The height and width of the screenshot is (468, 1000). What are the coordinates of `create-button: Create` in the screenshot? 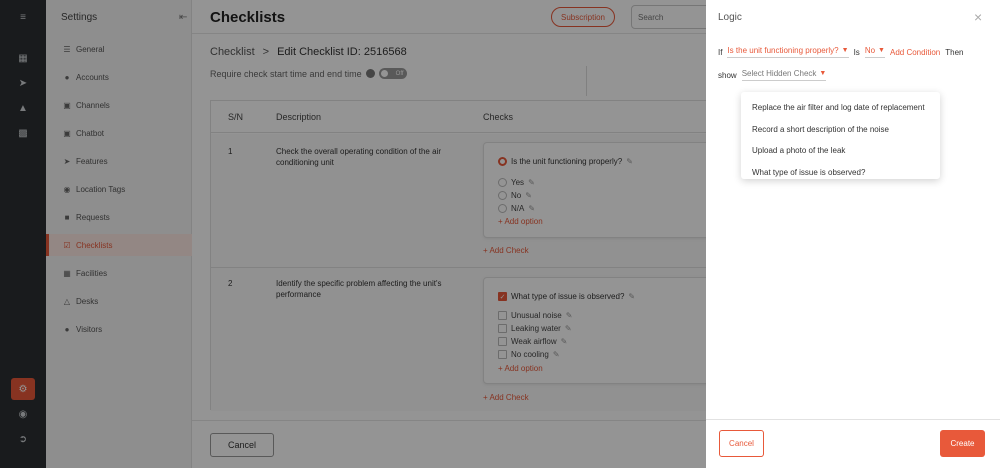 It's located at (962, 443).